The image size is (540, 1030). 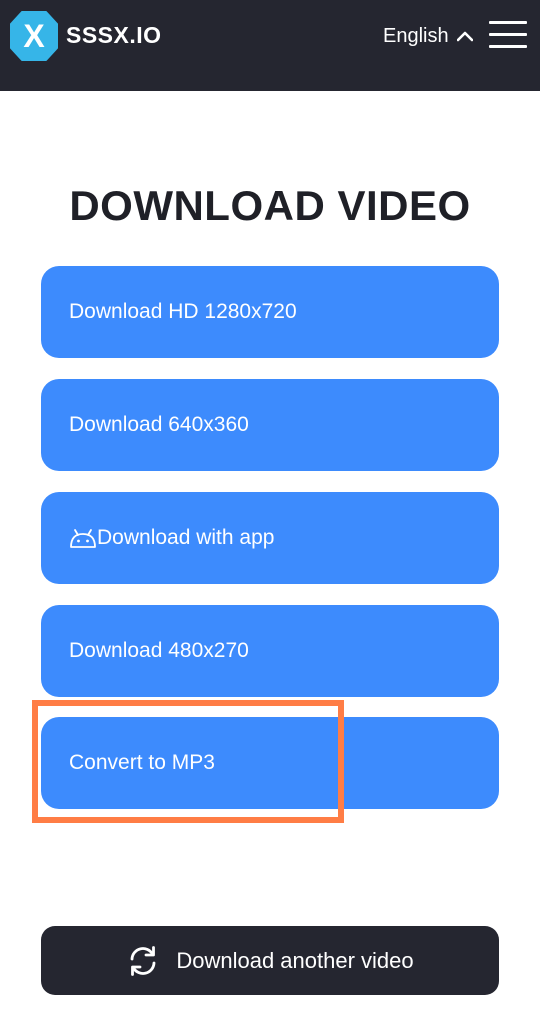 I want to click on download-640x360-button: Download 640x360, so click(x=270, y=425).